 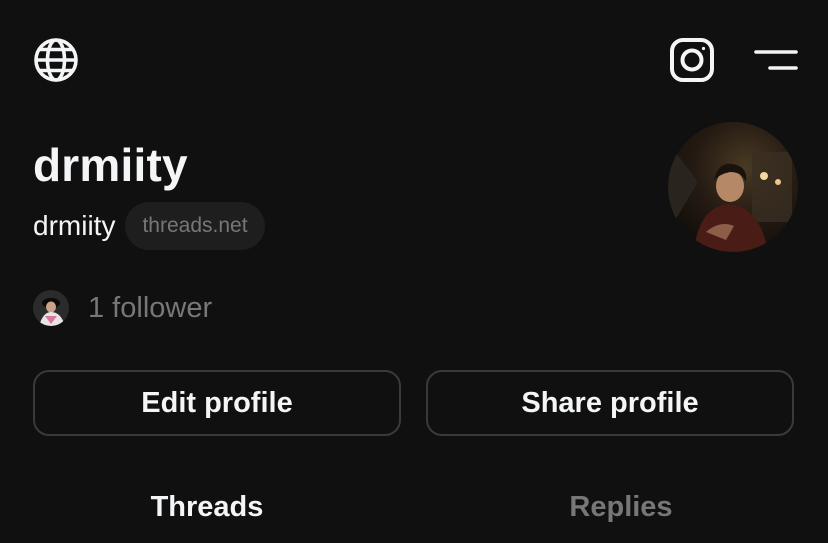 I want to click on globe-icon, so click(x=56, y=60).